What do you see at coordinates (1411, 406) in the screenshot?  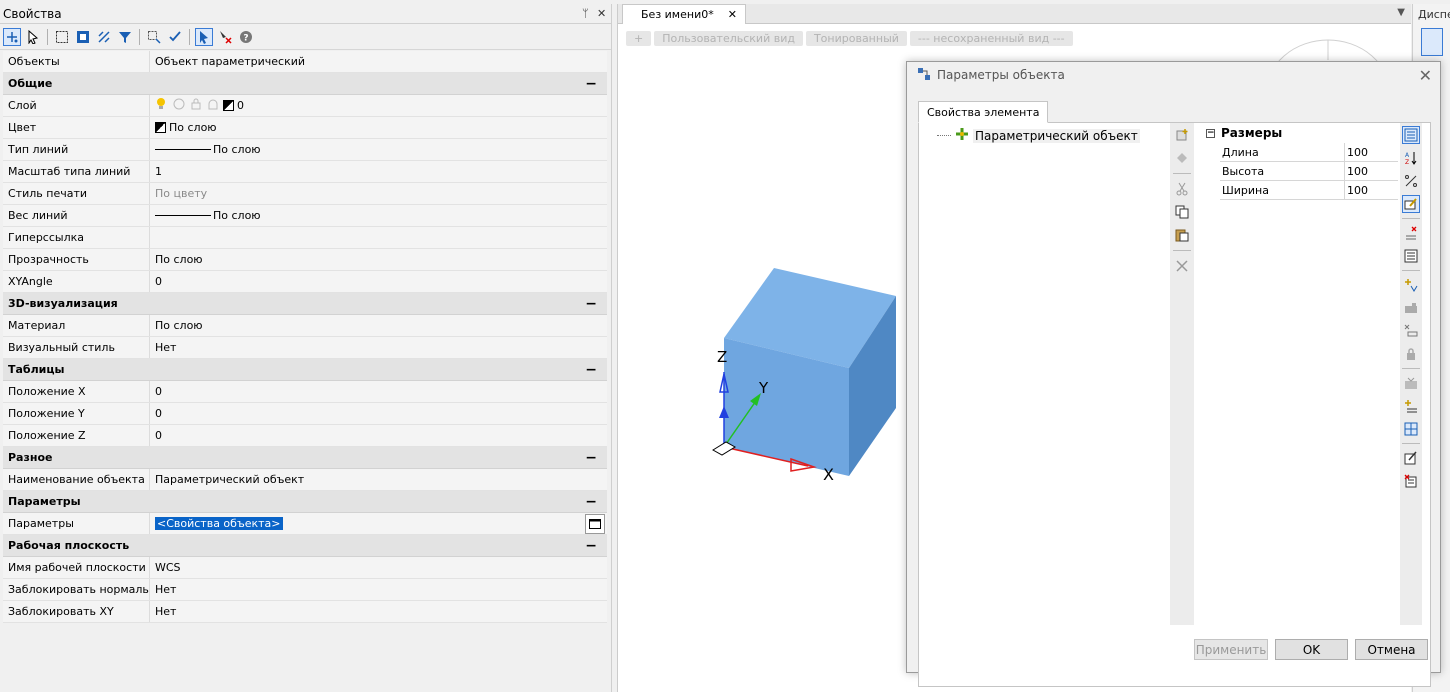 I see `insert-parameter-icon` at bounding box center [1411, 406].